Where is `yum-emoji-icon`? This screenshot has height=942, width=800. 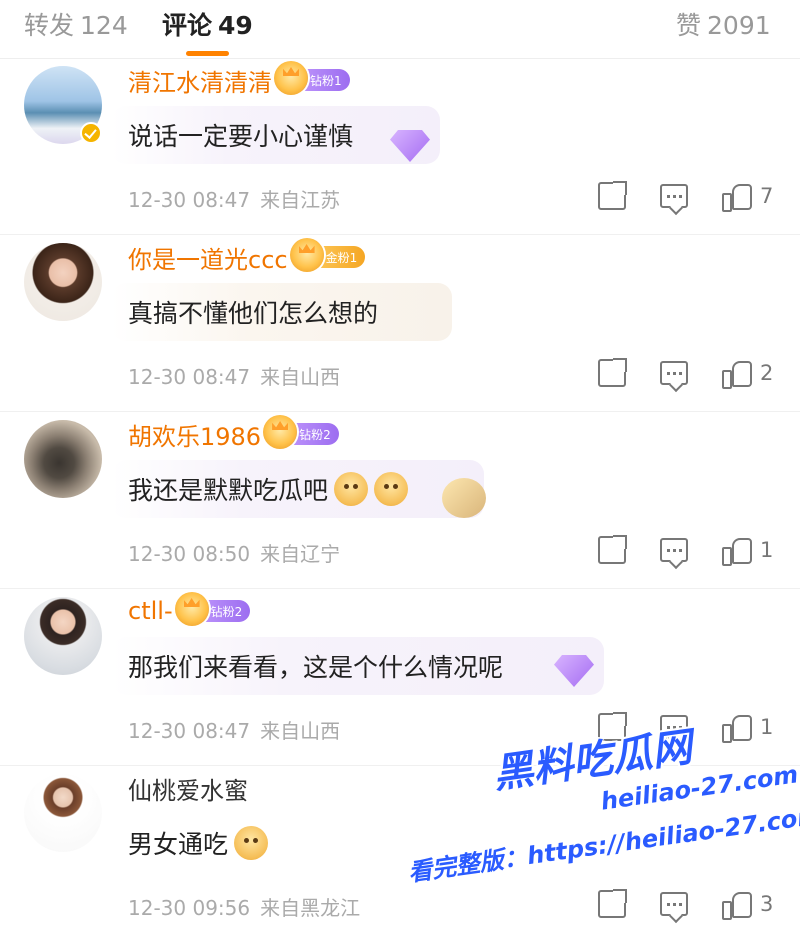 yum-emoji-icon is located at coordinates (251, 843).